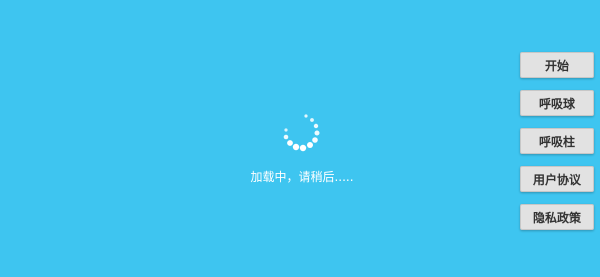 The image size is (600, 277). I want to click on breathing-ball-button: 呼吸球, so click(557, 103).